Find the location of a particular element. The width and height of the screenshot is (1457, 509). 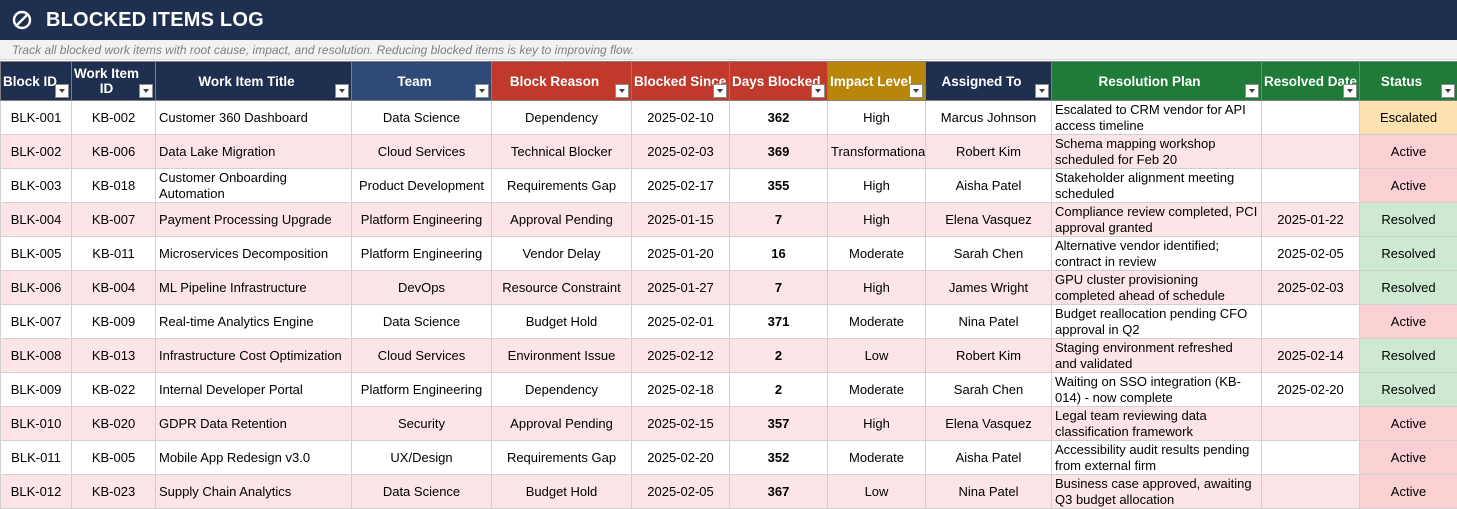

blocked-since-cell: 2025-02-01 is located at coordinates (680, 321).